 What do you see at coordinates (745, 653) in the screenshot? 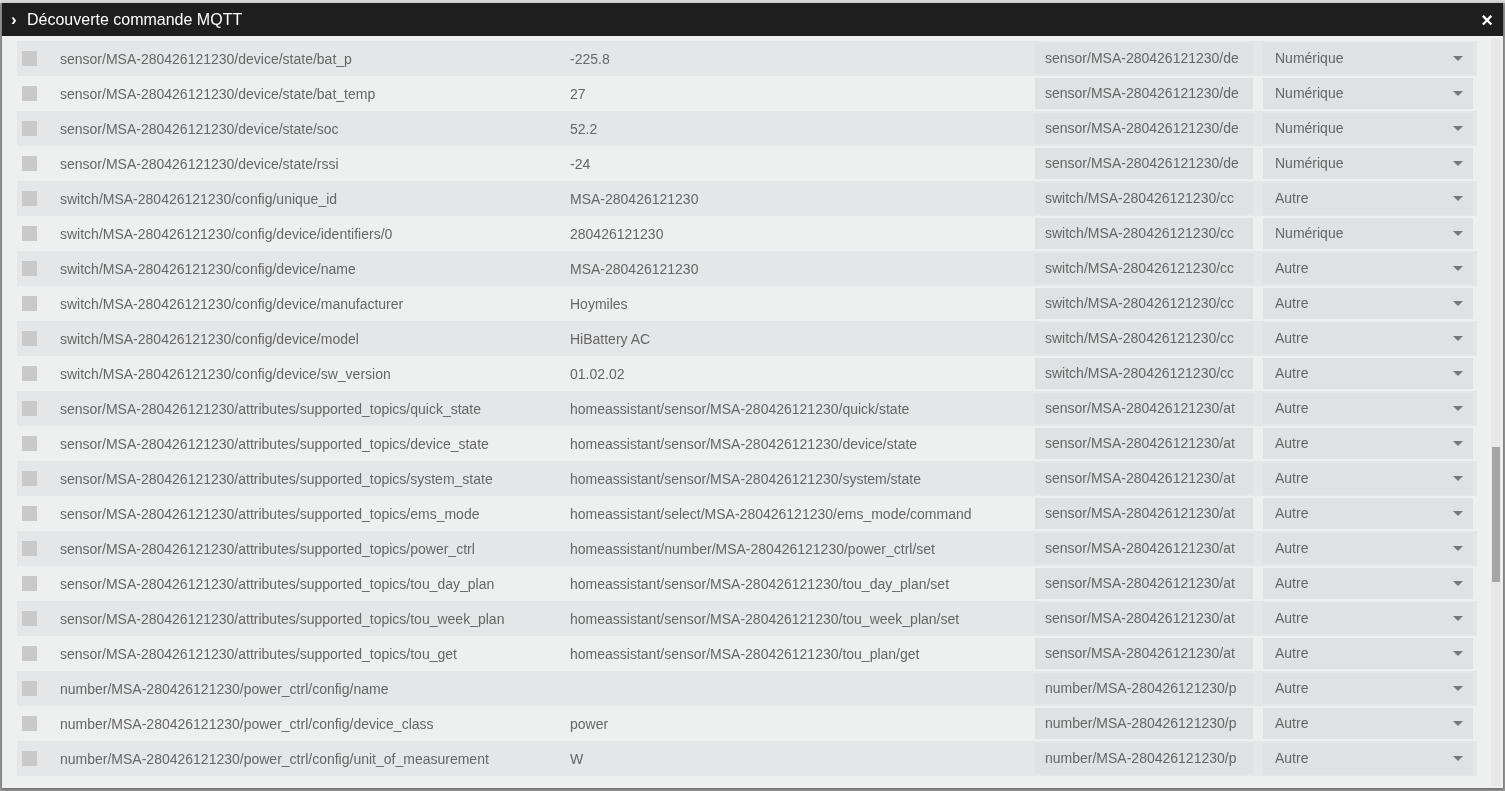
I see `value-text: homeassistant/sensor/MSA-280426121230/tou_plan/get` at bounding box center [745, 653].